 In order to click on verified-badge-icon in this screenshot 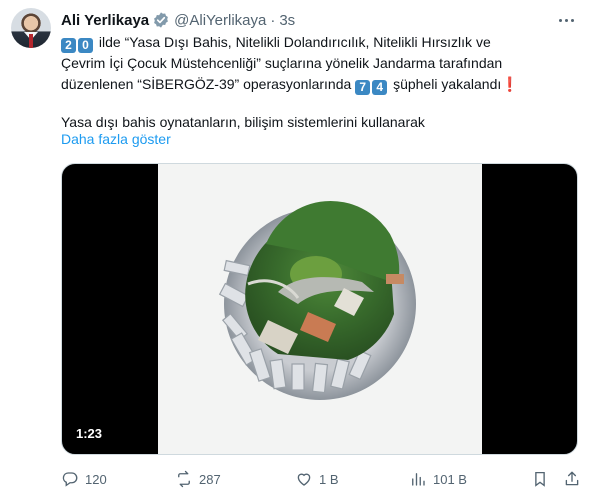, I will do `click(161, 20)`.